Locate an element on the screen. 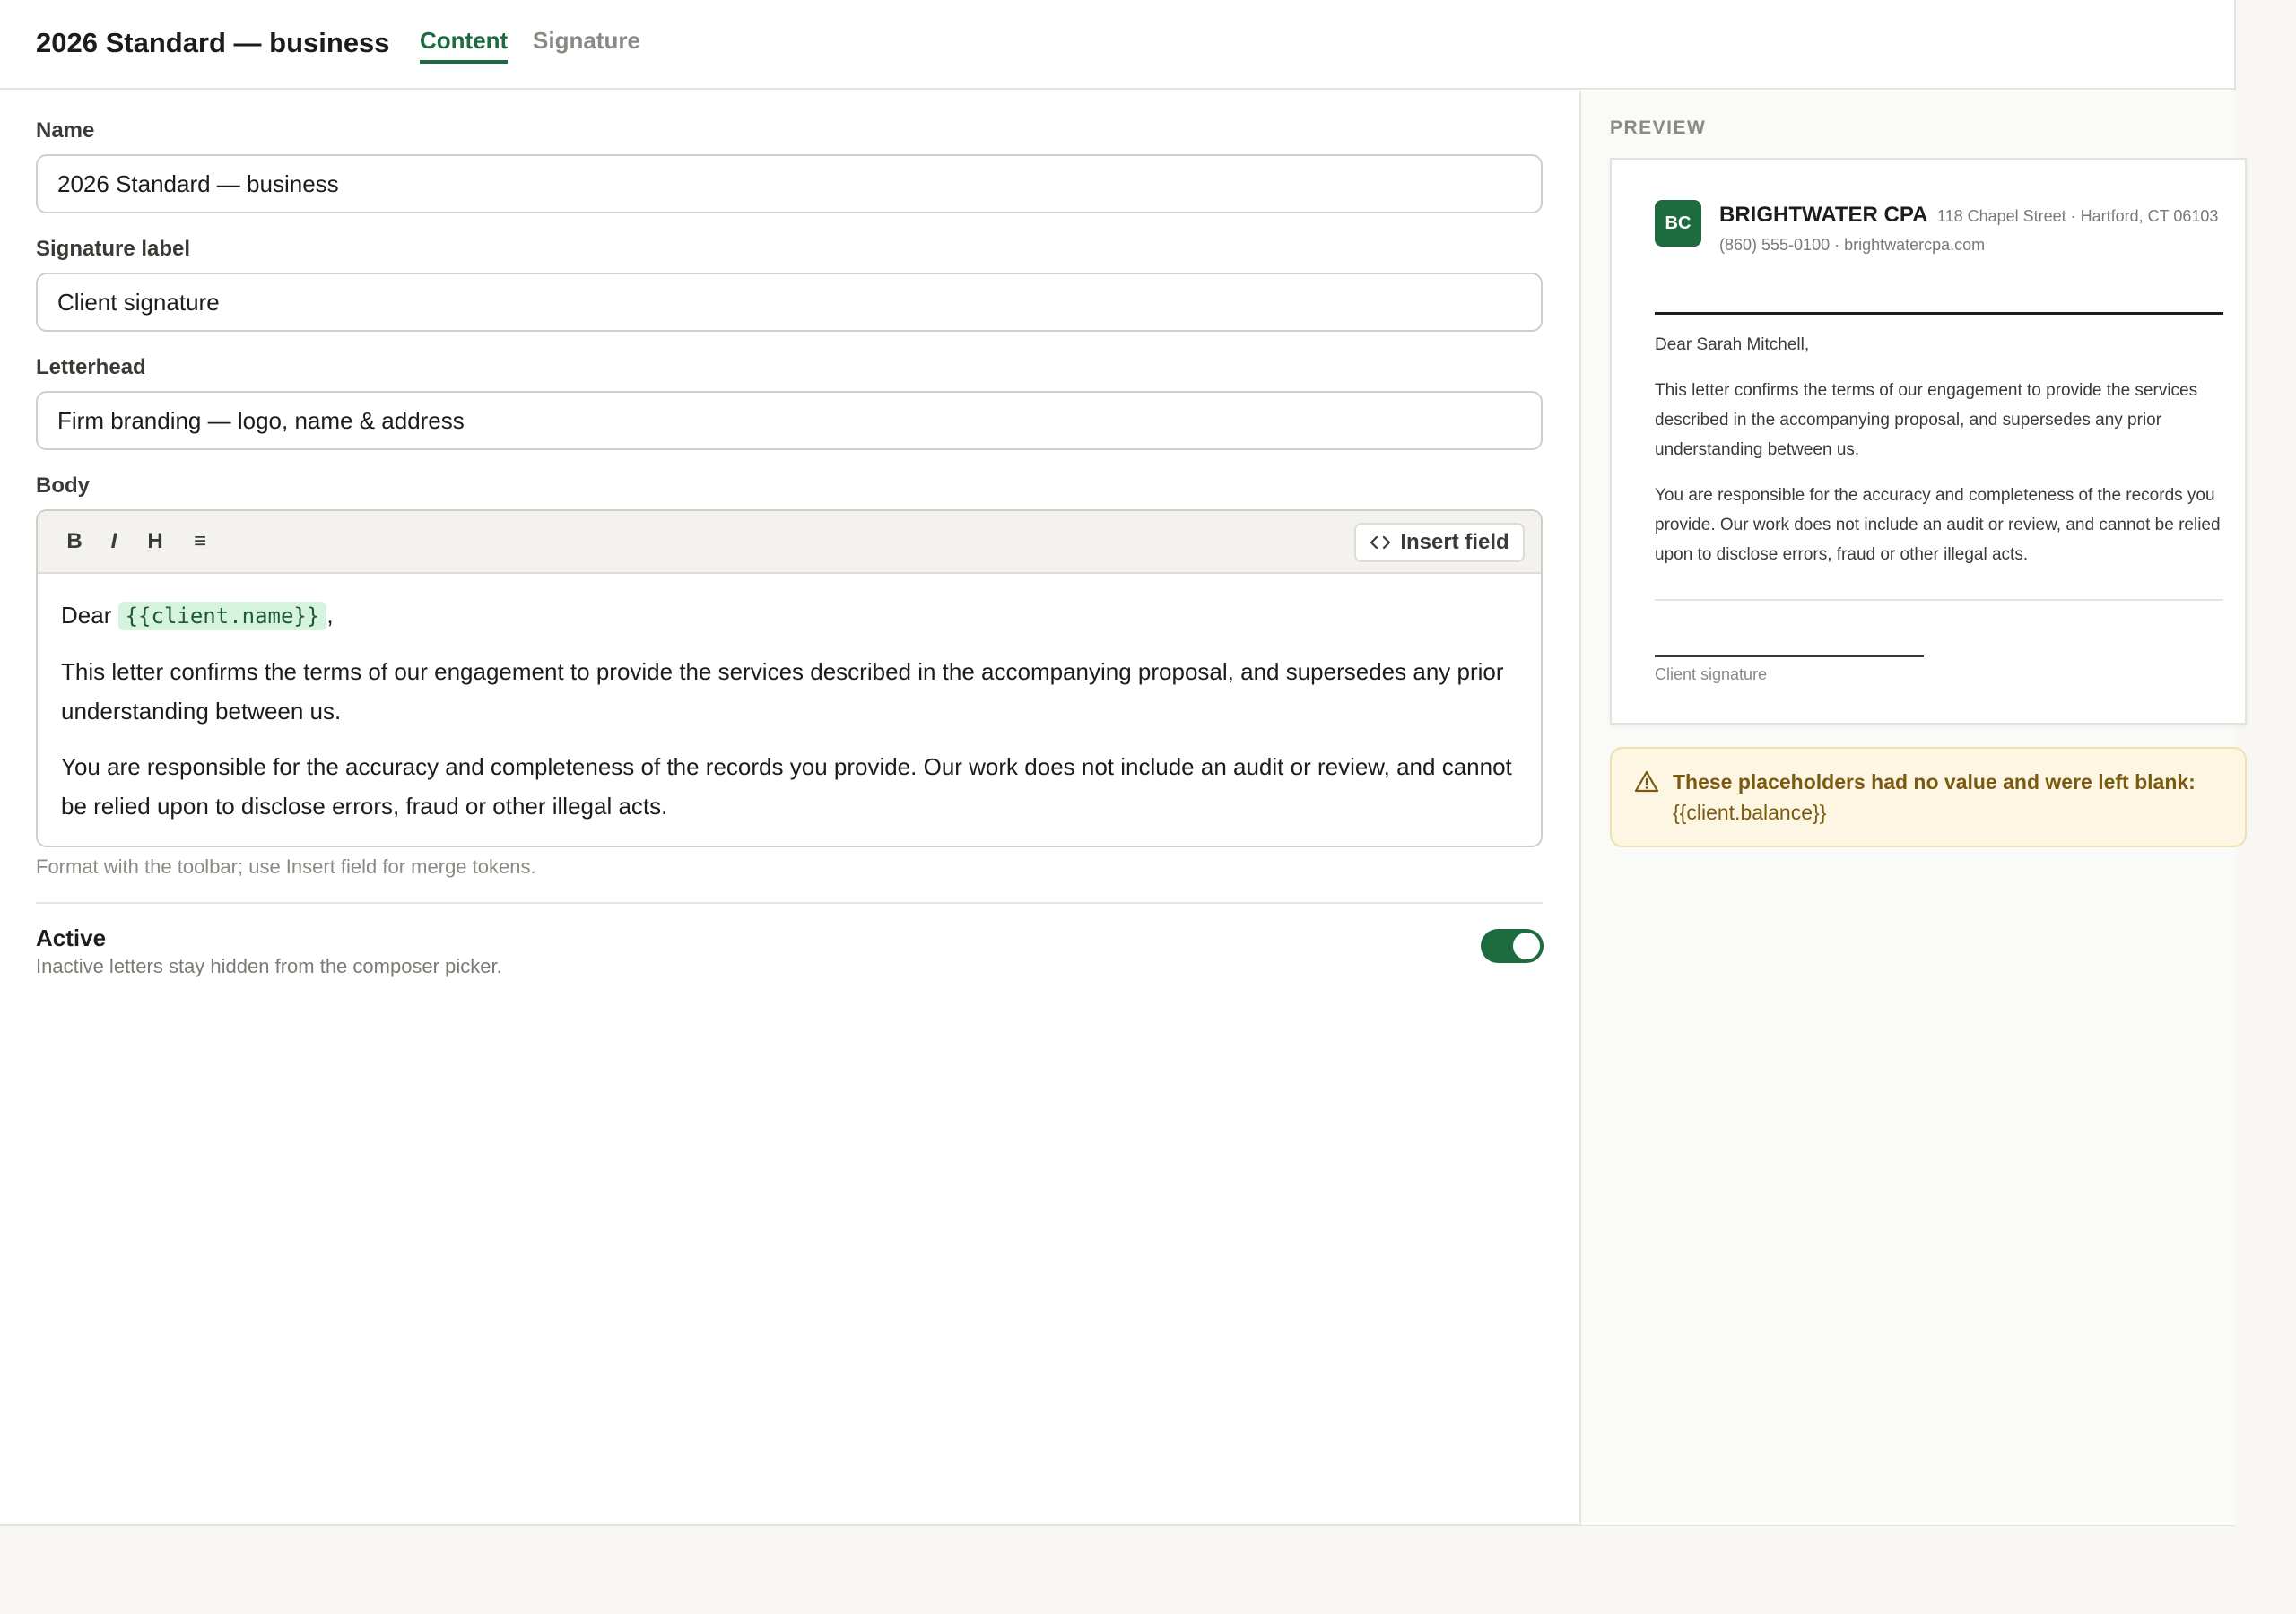 The height and width of the screenshot is (1614, 2296). signature-line is located at coordinates (1789, 656).